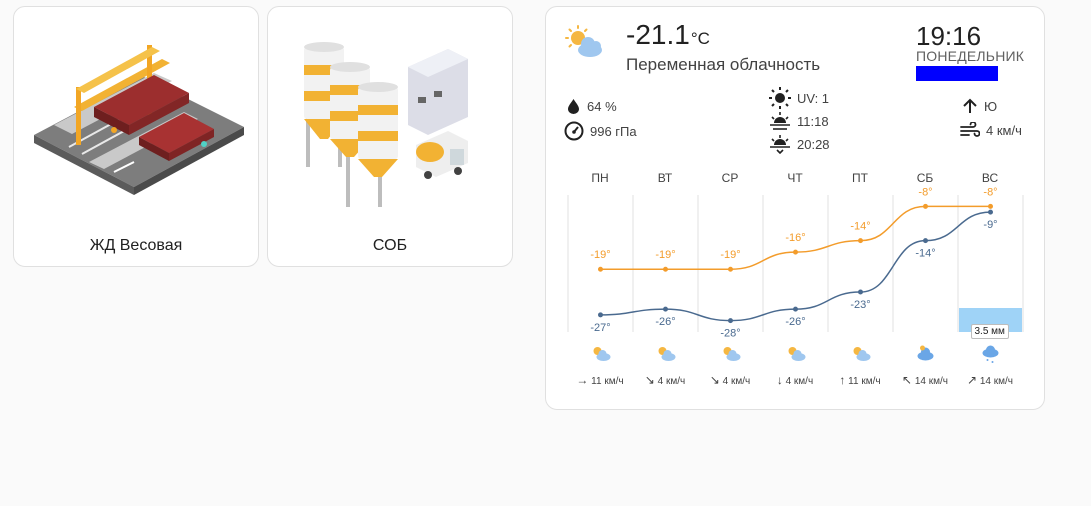 The image size is (1091, 506). I want to click on forecast-wind: ↓ 4 км/ч, so click(795, 380).